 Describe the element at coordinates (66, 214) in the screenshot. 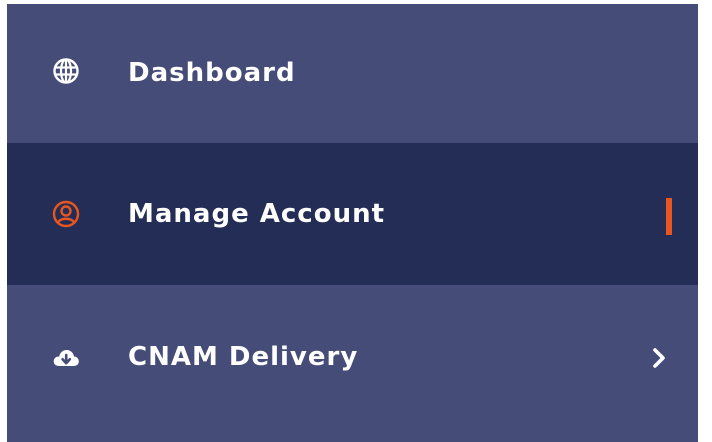

I see `user-circle-icon` at that location.